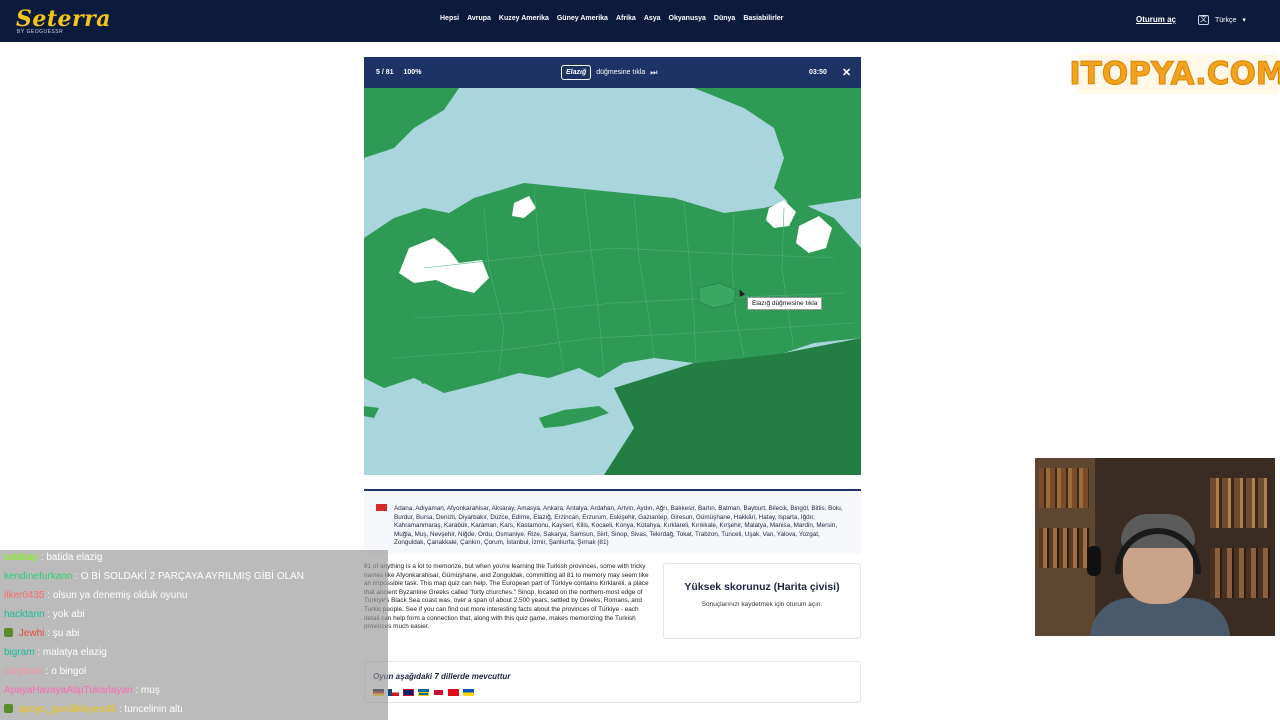  What do you see at coordinates (63, 633) in the screenshot?
I see `chat-text: : şu abi` at bounding box center [63, 633].